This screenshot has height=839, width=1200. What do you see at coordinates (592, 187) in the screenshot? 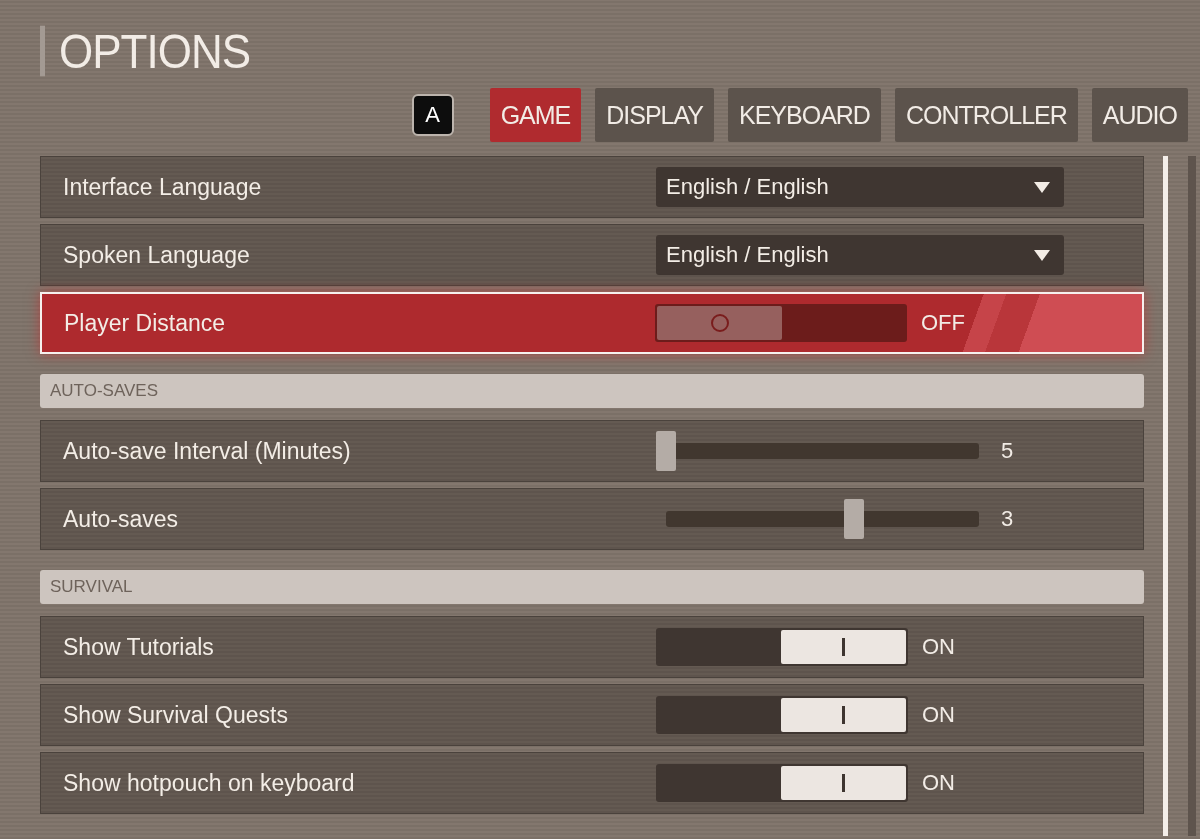
I see `setting-row: Interface Language English / English` at bounding box center [592, 187].